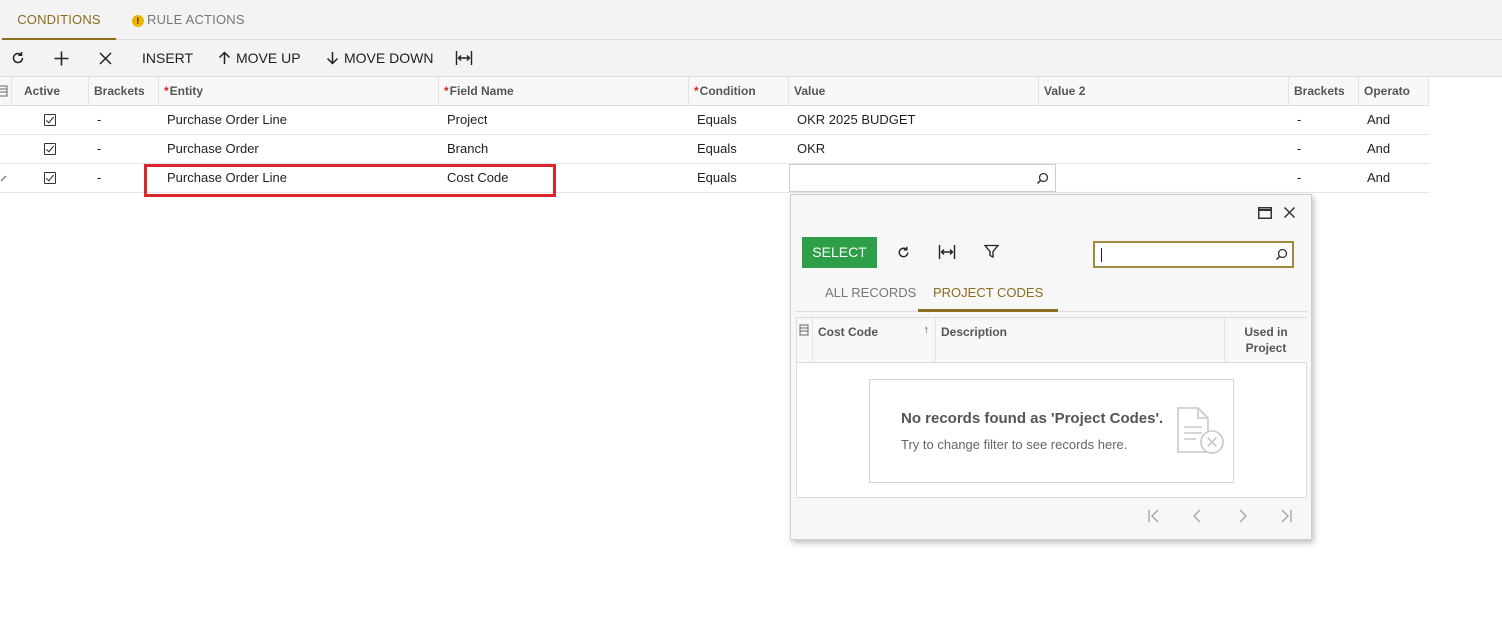 This screenshot has height=641, width=1502. Describe the element at coordinates (1266, 340) in the screenshot. I see `column-header-used-in-project: Used in Project` at that location.